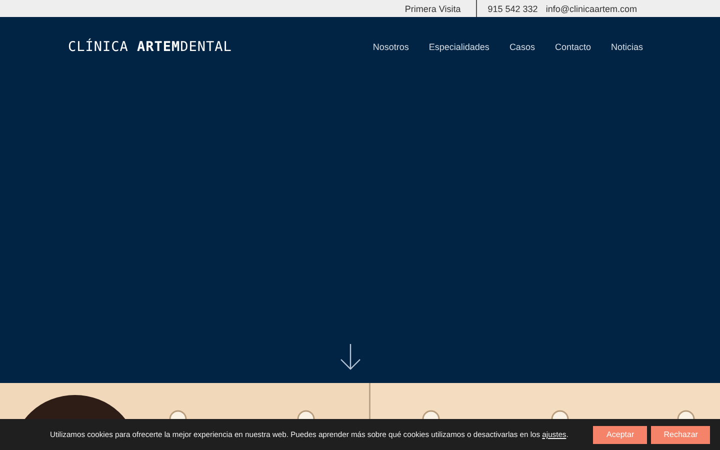 This screenshot has width=720, height=450. I want to click on logo: CLÍNICA ARTEMDENTAL, so click(150, 47).